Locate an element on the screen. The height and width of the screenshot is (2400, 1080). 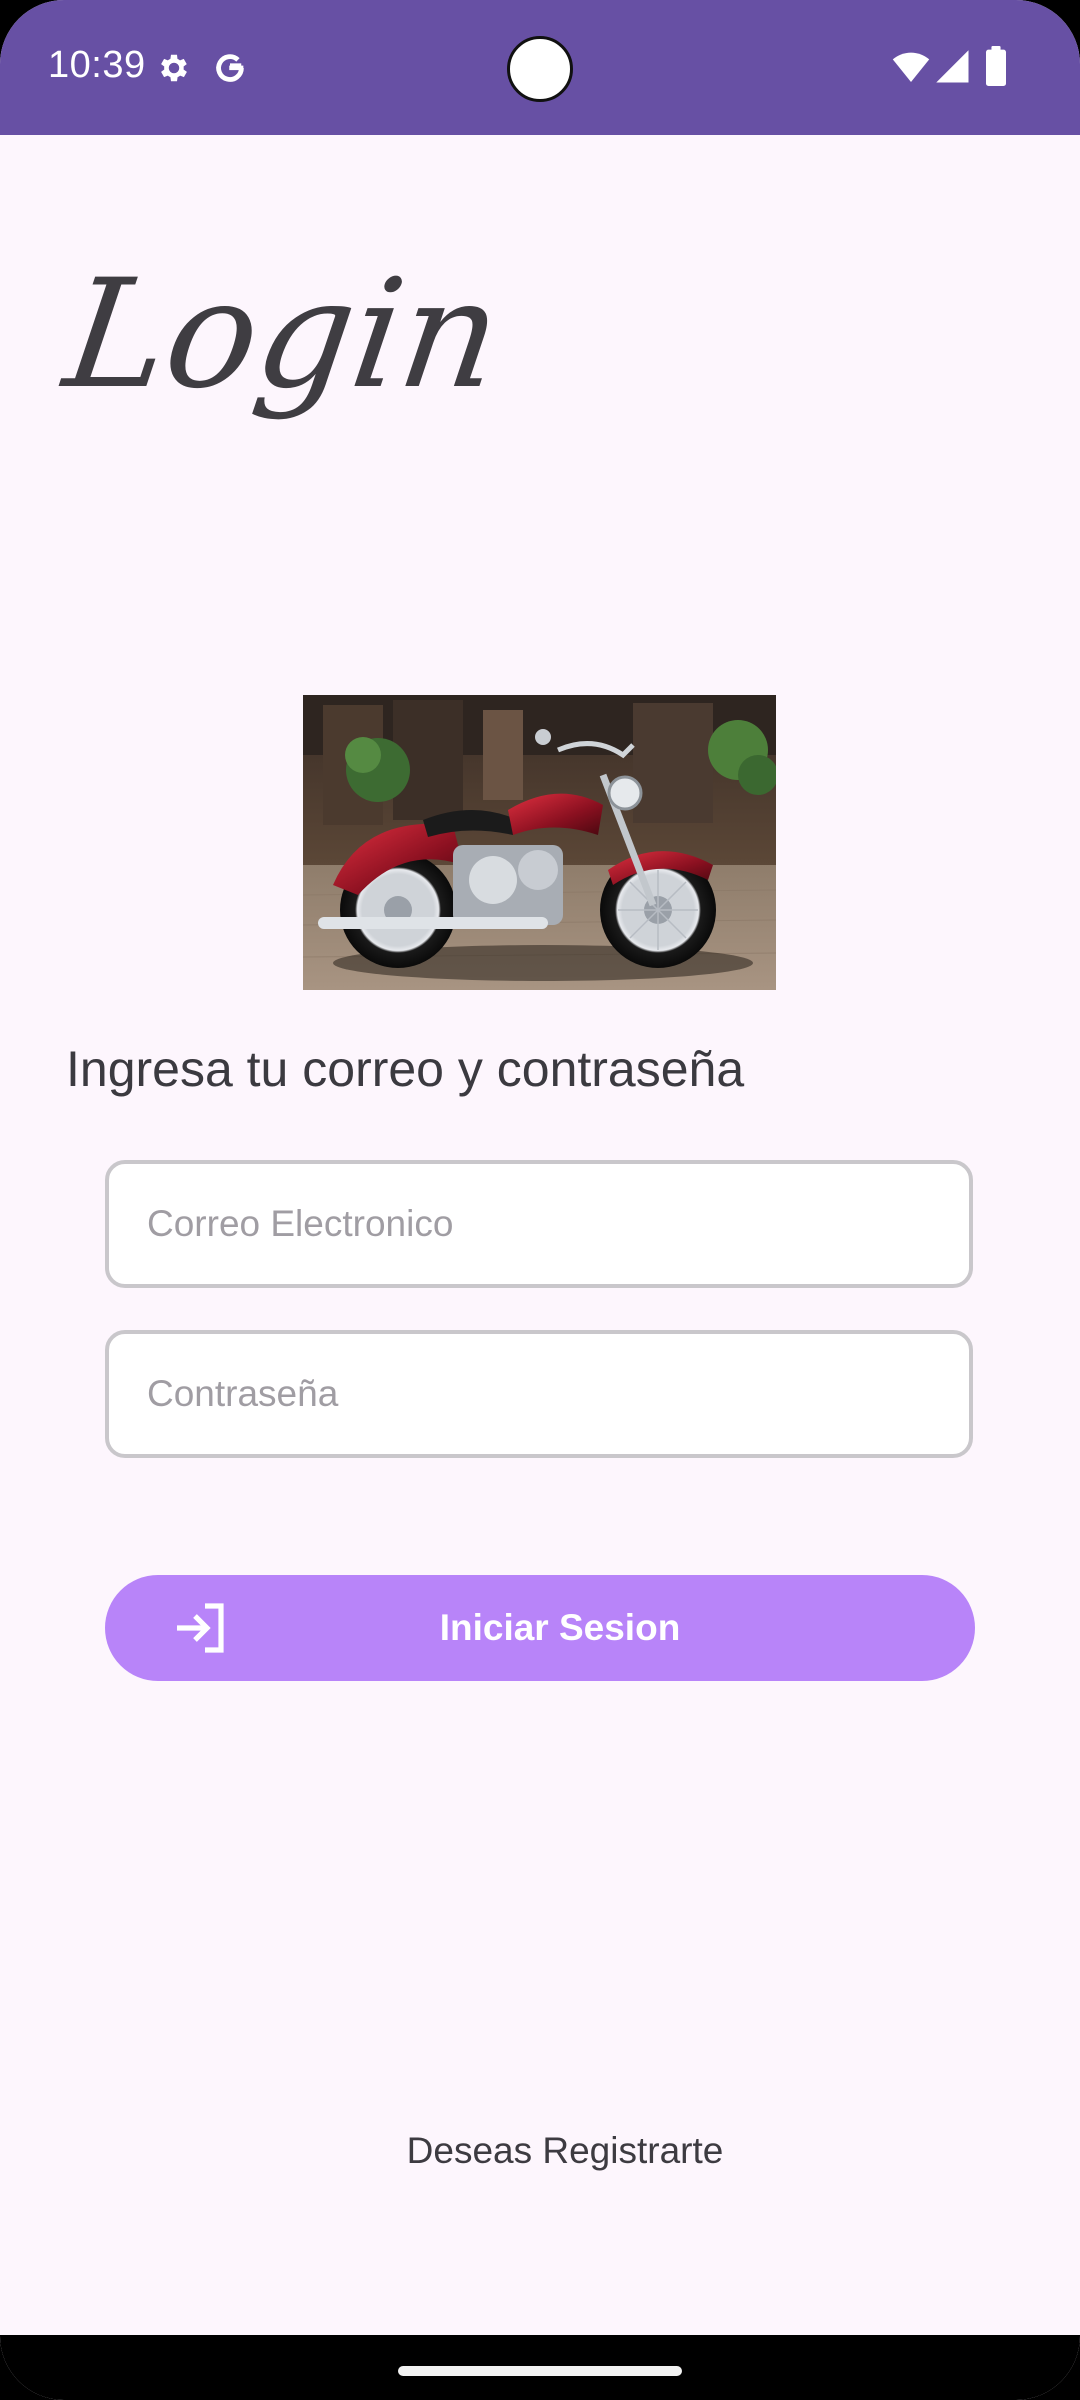
page-title: Login is located at coordinates (283, 335).